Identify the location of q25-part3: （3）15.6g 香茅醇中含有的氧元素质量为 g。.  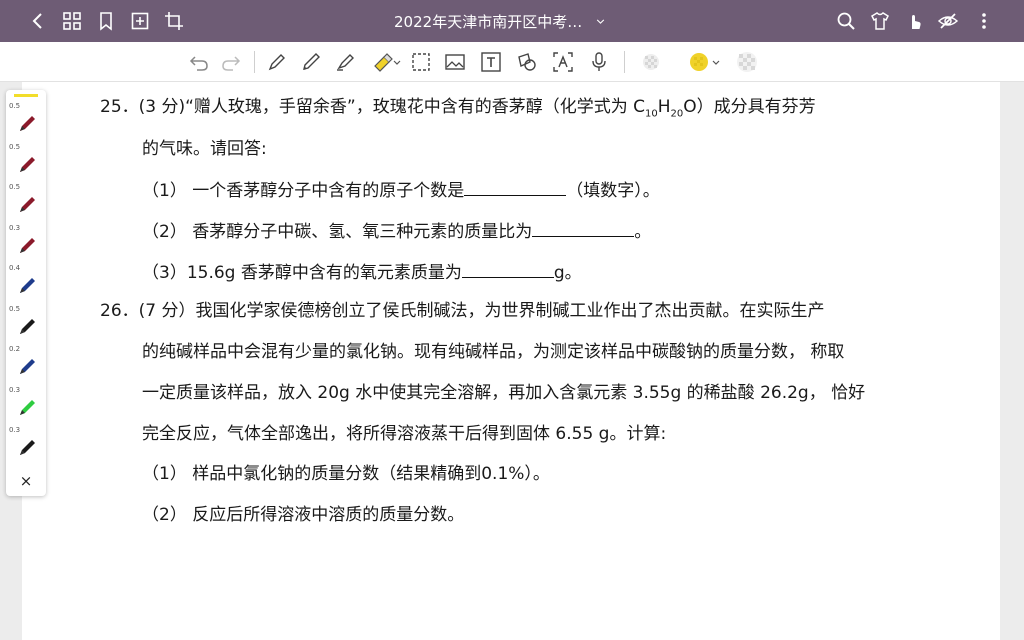
(362, 270).